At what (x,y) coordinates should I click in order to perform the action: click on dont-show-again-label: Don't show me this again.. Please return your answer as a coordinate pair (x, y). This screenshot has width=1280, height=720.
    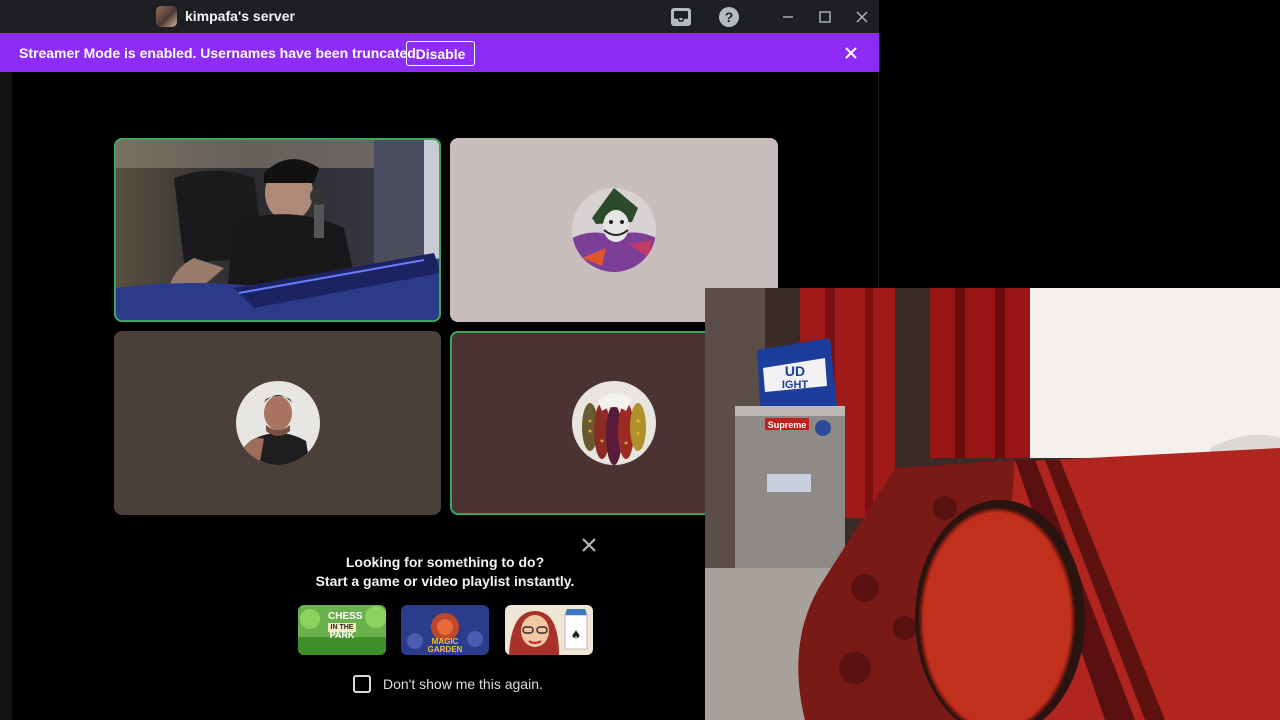
    Looking at the image, I should click on (463, 684).